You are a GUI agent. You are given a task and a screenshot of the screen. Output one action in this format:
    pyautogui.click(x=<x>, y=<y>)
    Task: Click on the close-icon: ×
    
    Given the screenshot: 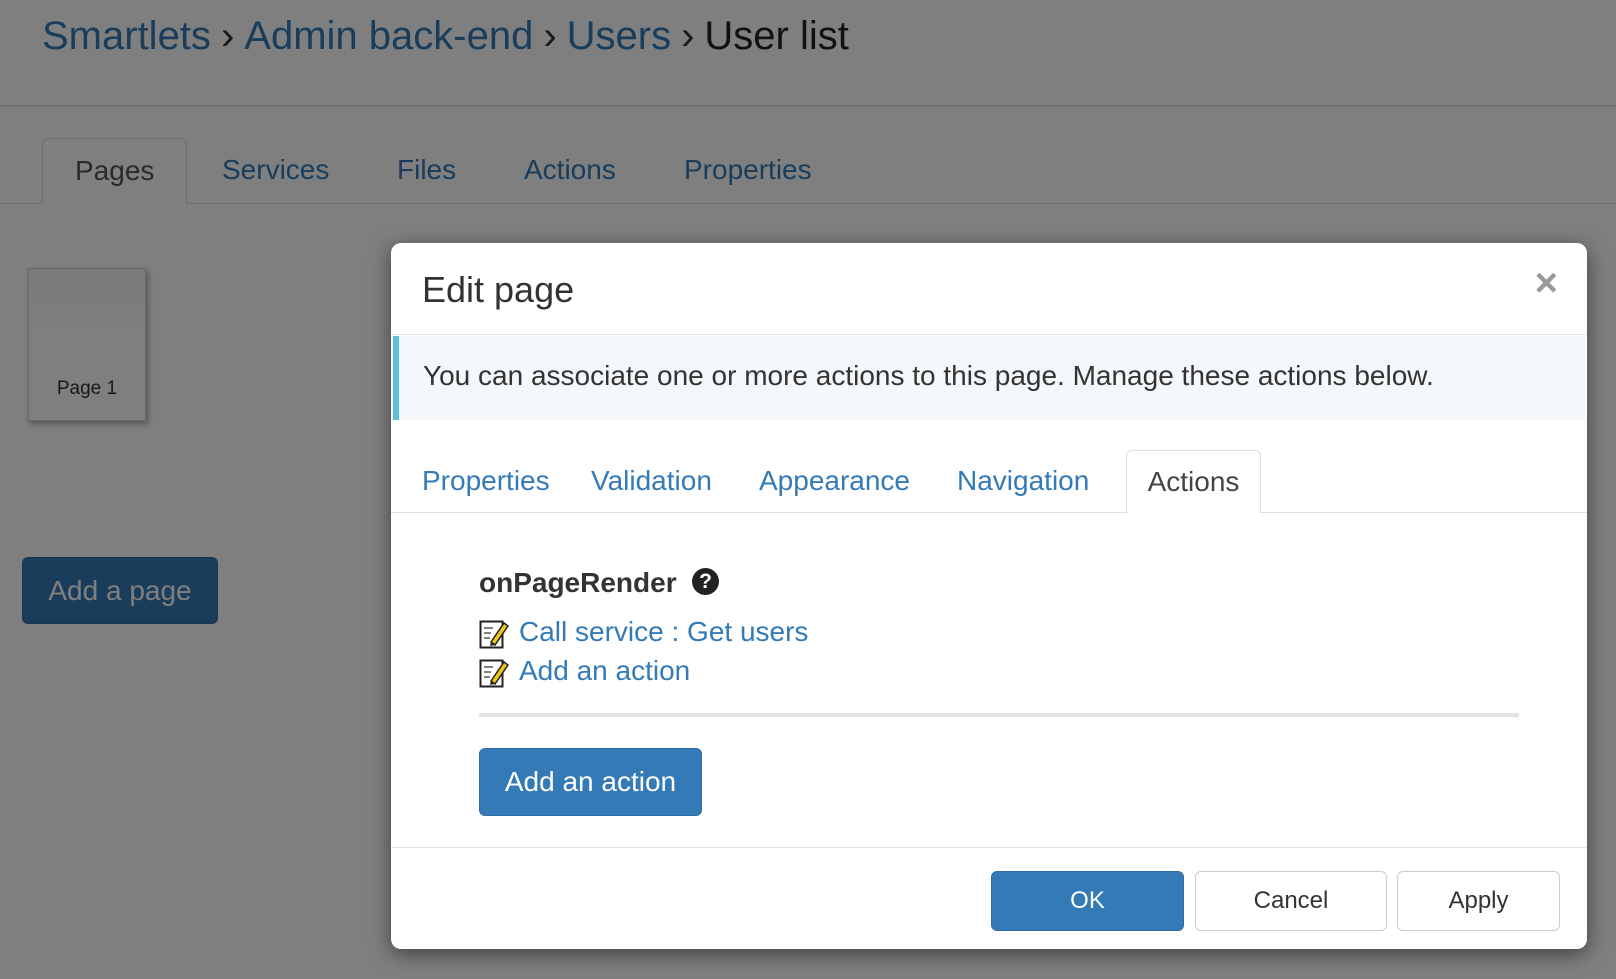 What is the action you would take?
    pyautogui.click(x=1546, y=283)
    